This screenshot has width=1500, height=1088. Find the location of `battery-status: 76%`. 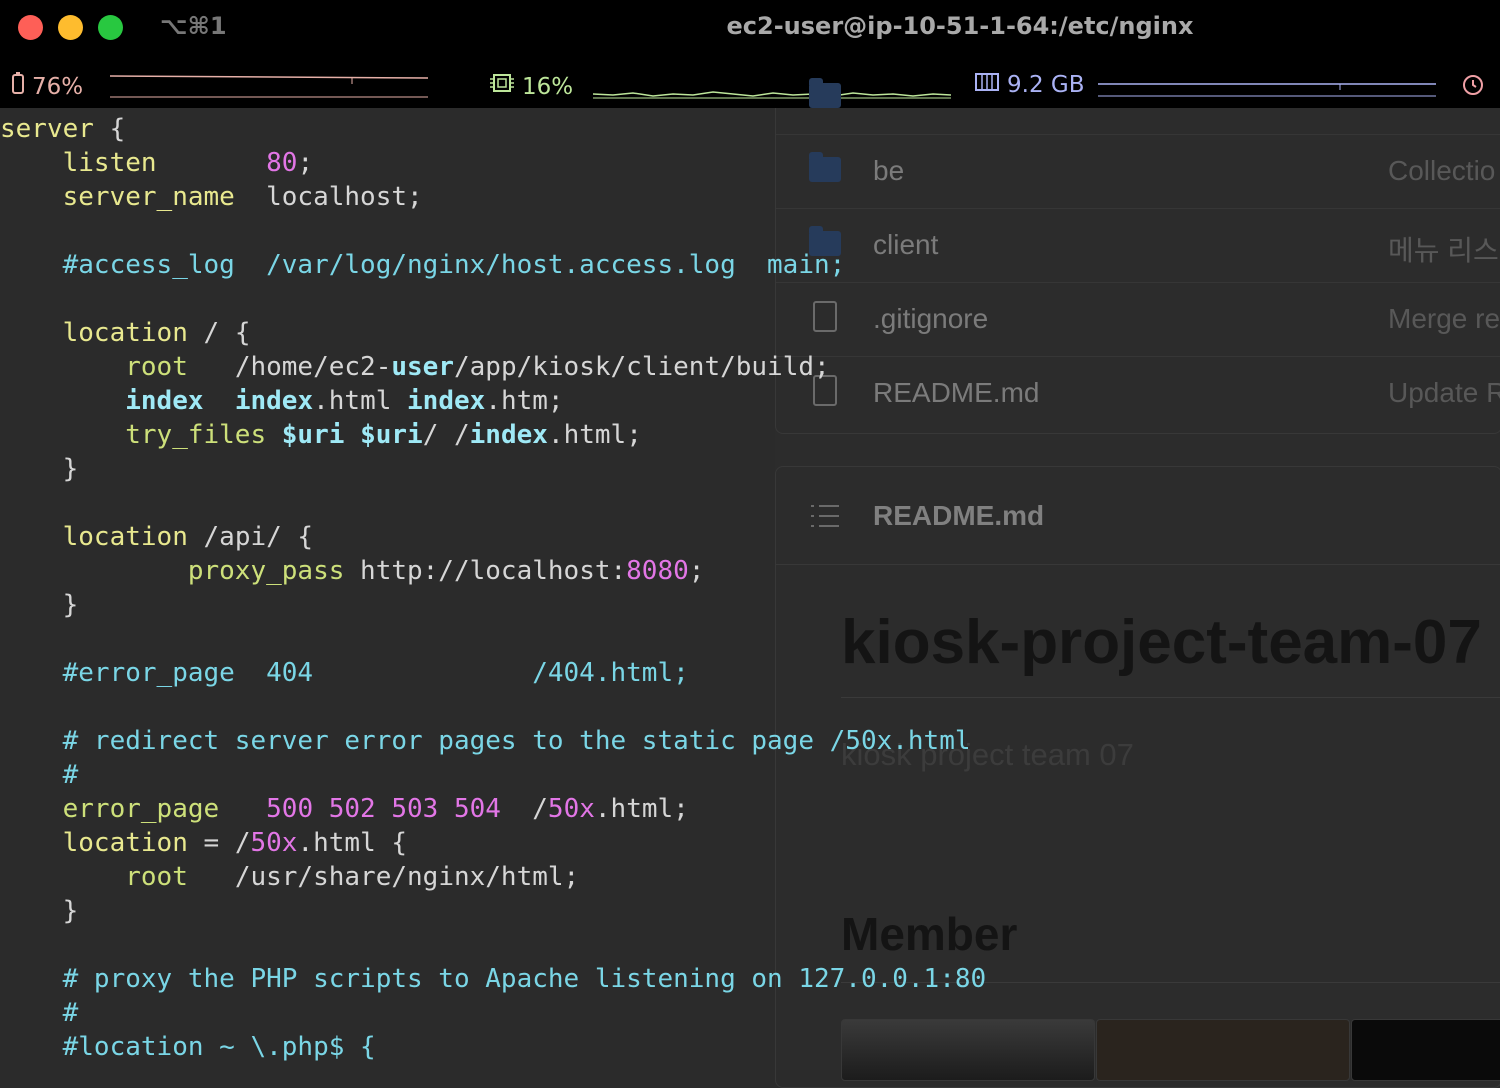

battery-status: 76% is located at coordinates (47, 86).